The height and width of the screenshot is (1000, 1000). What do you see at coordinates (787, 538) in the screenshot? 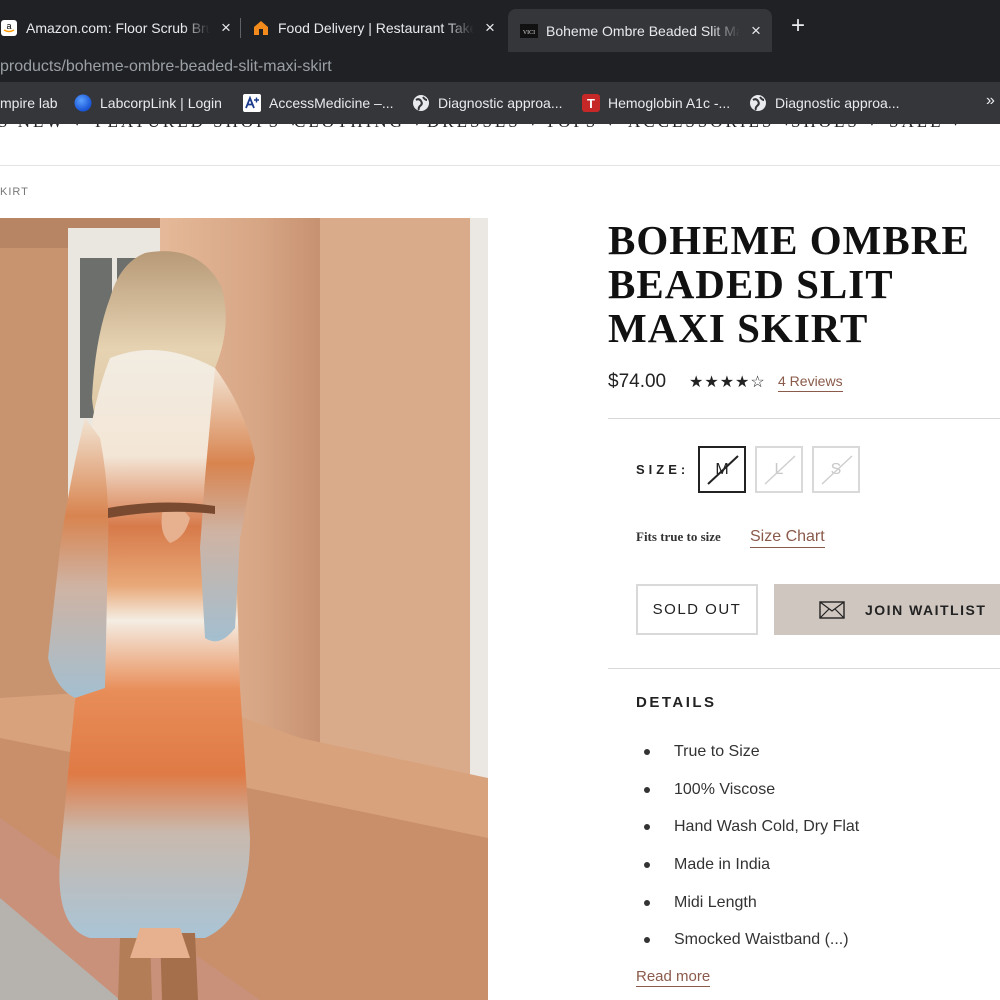
I see `size-chart-link: Size Chart` at bounding box center [787, 538].